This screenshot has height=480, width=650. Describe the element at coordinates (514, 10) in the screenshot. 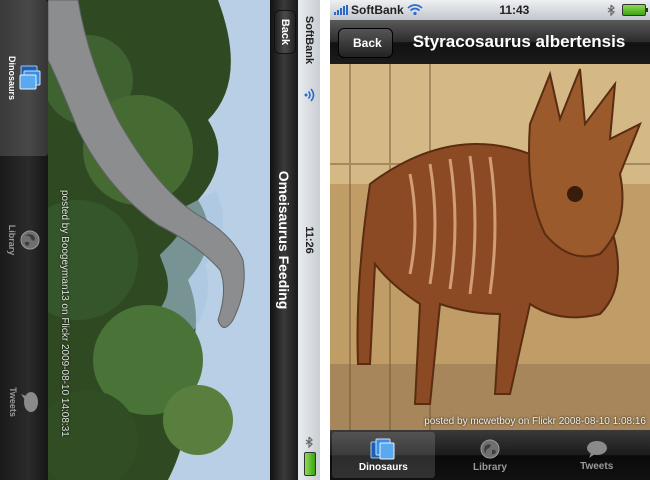

I see `right-time-text: 11:43` at that location.